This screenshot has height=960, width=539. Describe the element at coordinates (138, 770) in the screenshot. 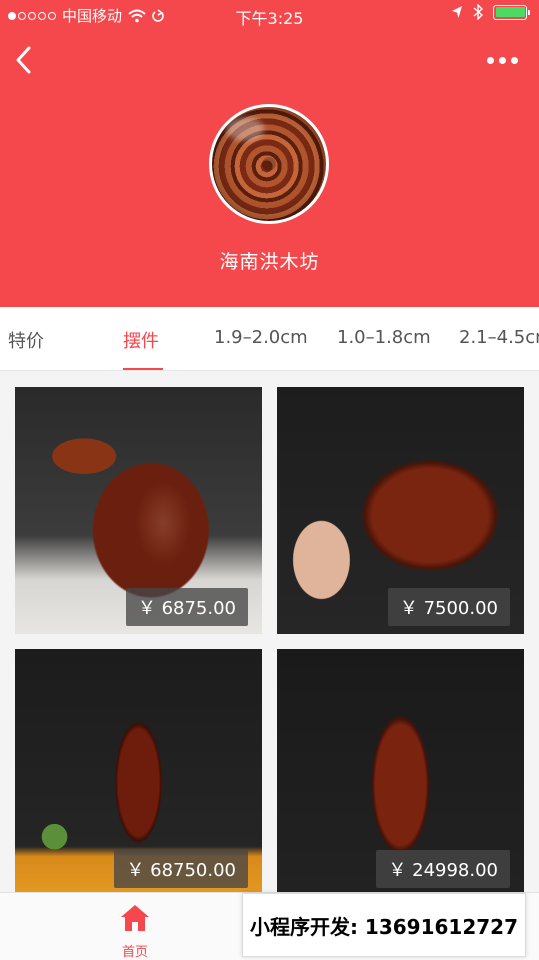

I see `product-card: ￥ 68750.00` at that location.